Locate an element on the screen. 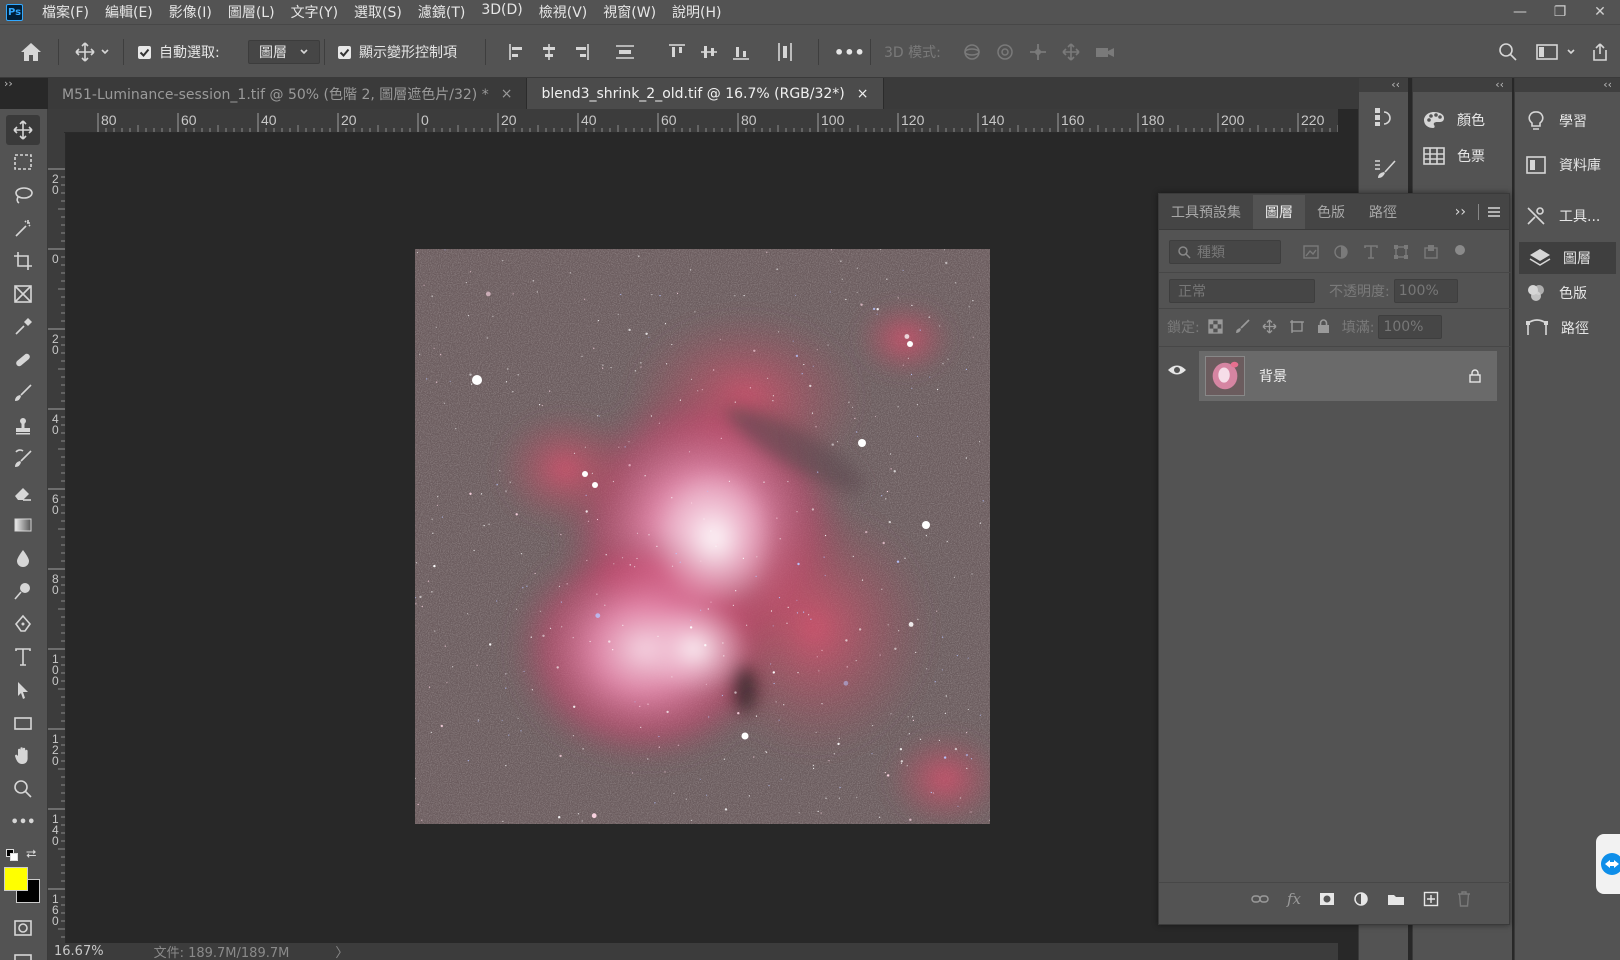 This screenshot has height=960, width=1620. link-layers-icon is located at coordinates (1260, 899).